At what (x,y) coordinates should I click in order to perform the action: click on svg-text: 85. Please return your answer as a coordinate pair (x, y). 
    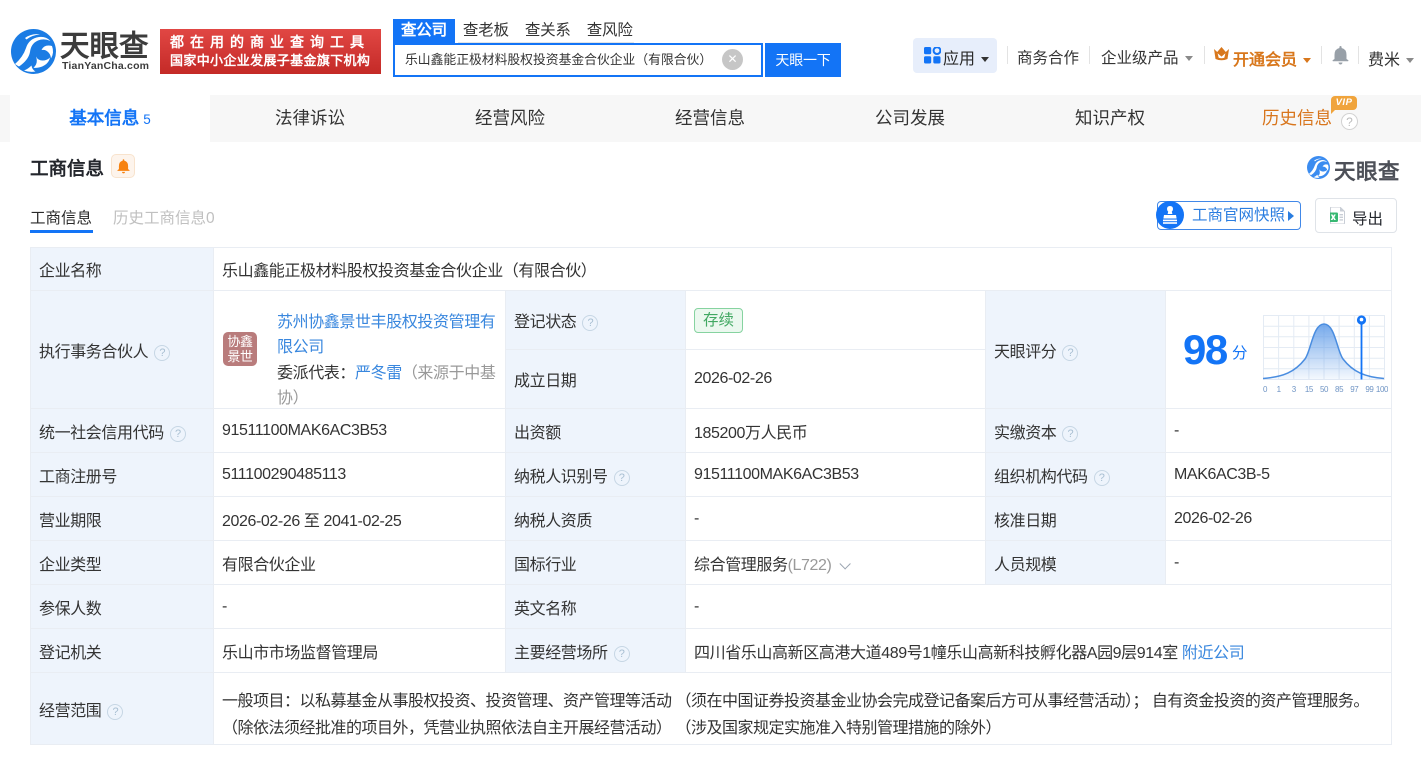
    Looking at the image, I should click on (1339, 389).